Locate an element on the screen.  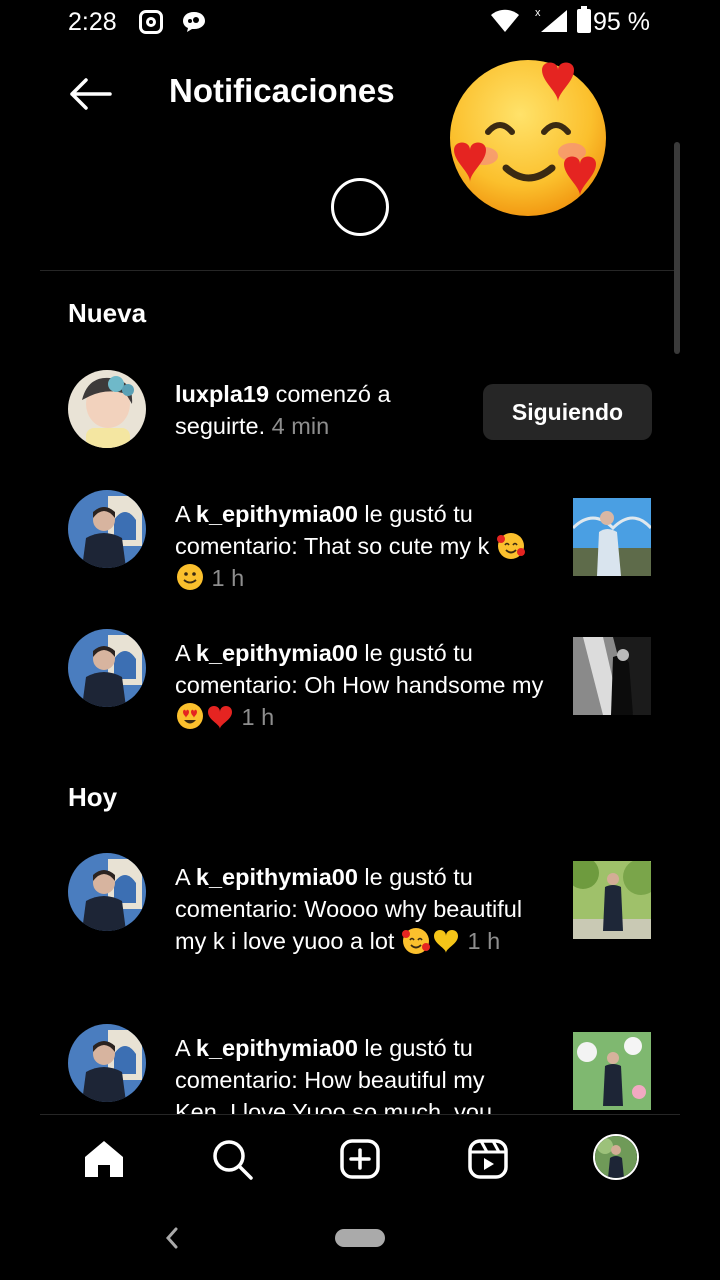
status-time: 2:28 is located at coordinates (92, 22).